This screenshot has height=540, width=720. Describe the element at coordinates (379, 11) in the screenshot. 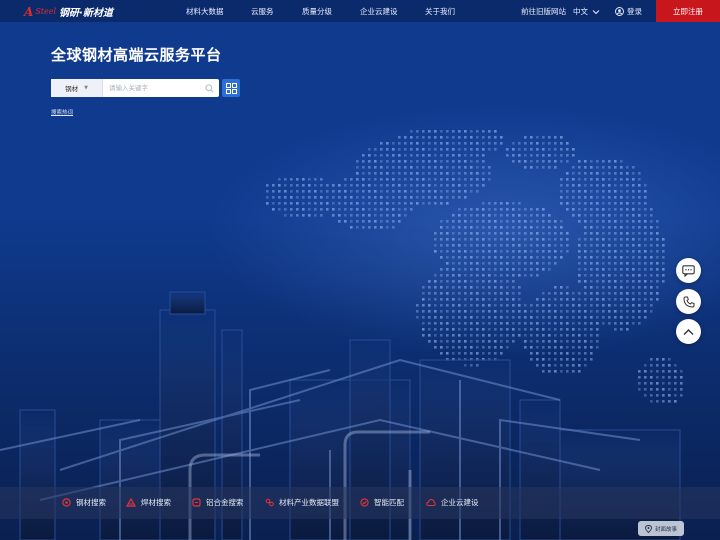

I see `nav-link-enterprise-cloud: 企业云建设` at that location.